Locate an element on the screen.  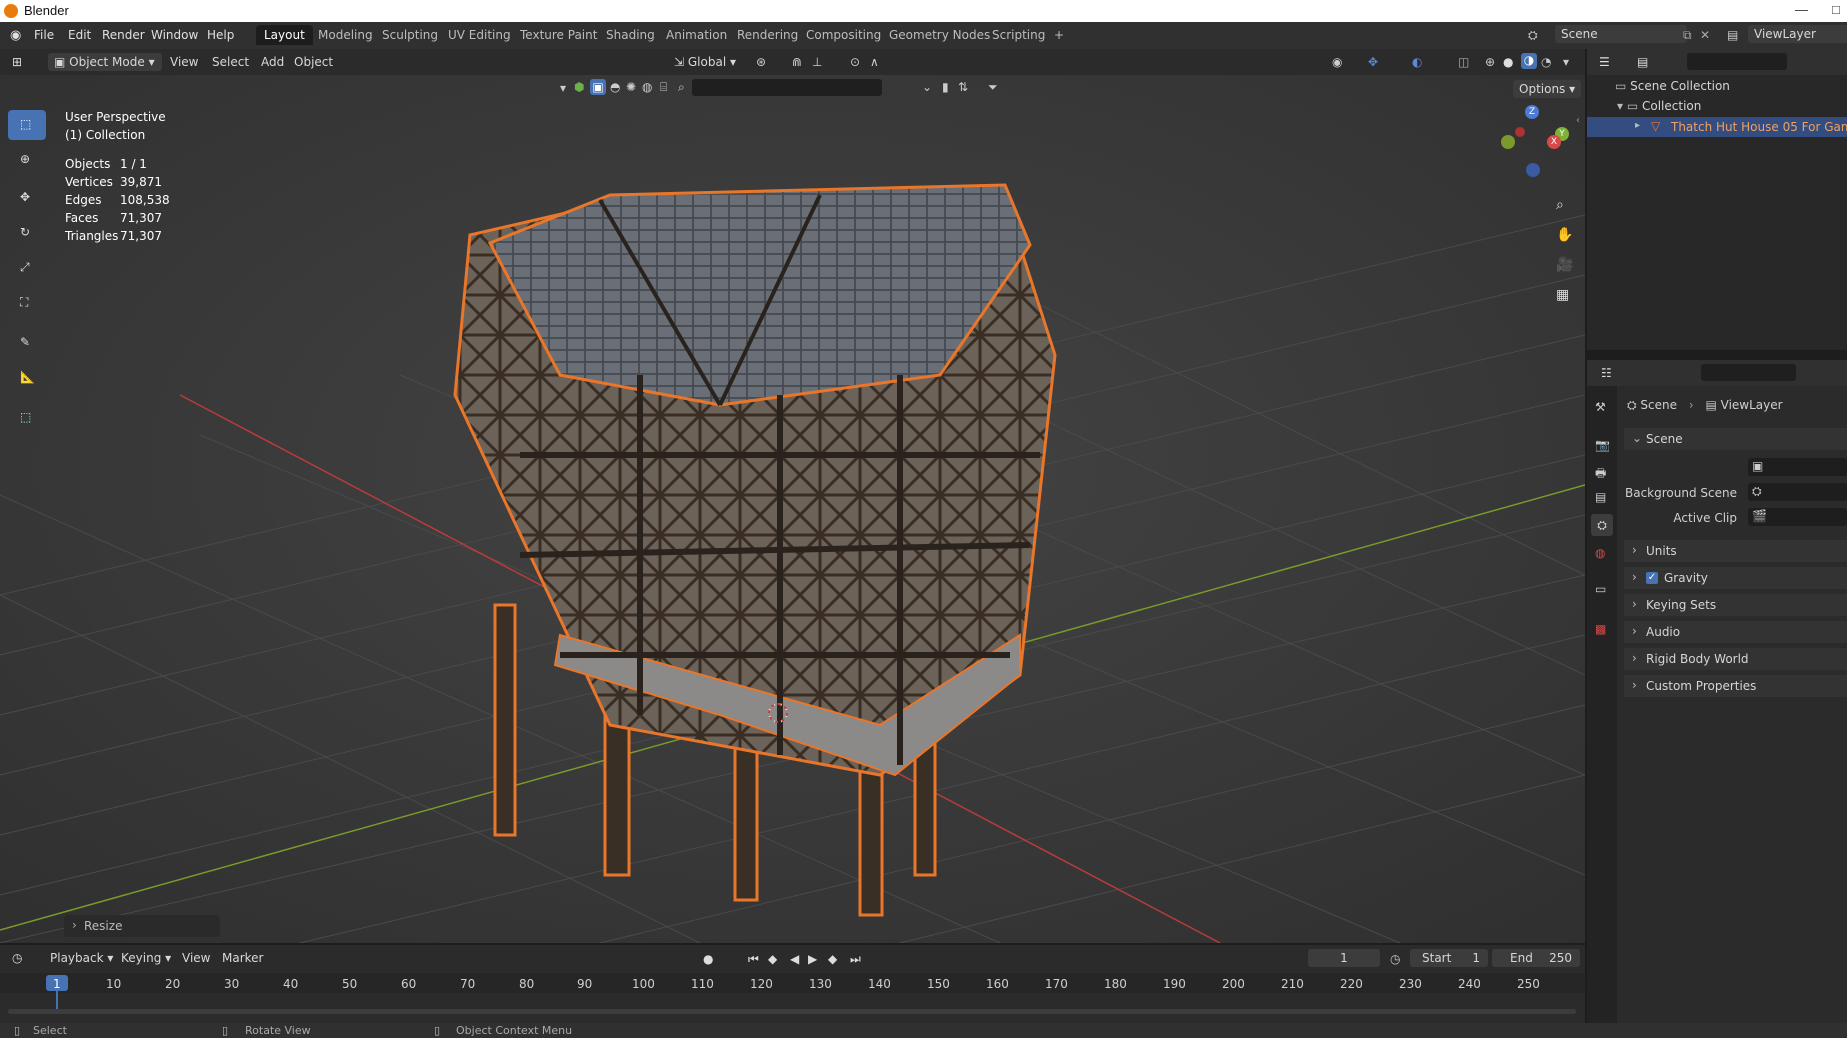
camera-view-icon: 🎥 is located at coordinates (1564, 265).